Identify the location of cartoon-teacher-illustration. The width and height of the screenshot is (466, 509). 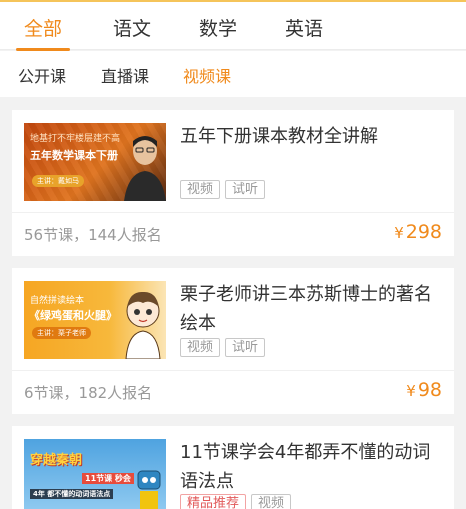
(143, 325).